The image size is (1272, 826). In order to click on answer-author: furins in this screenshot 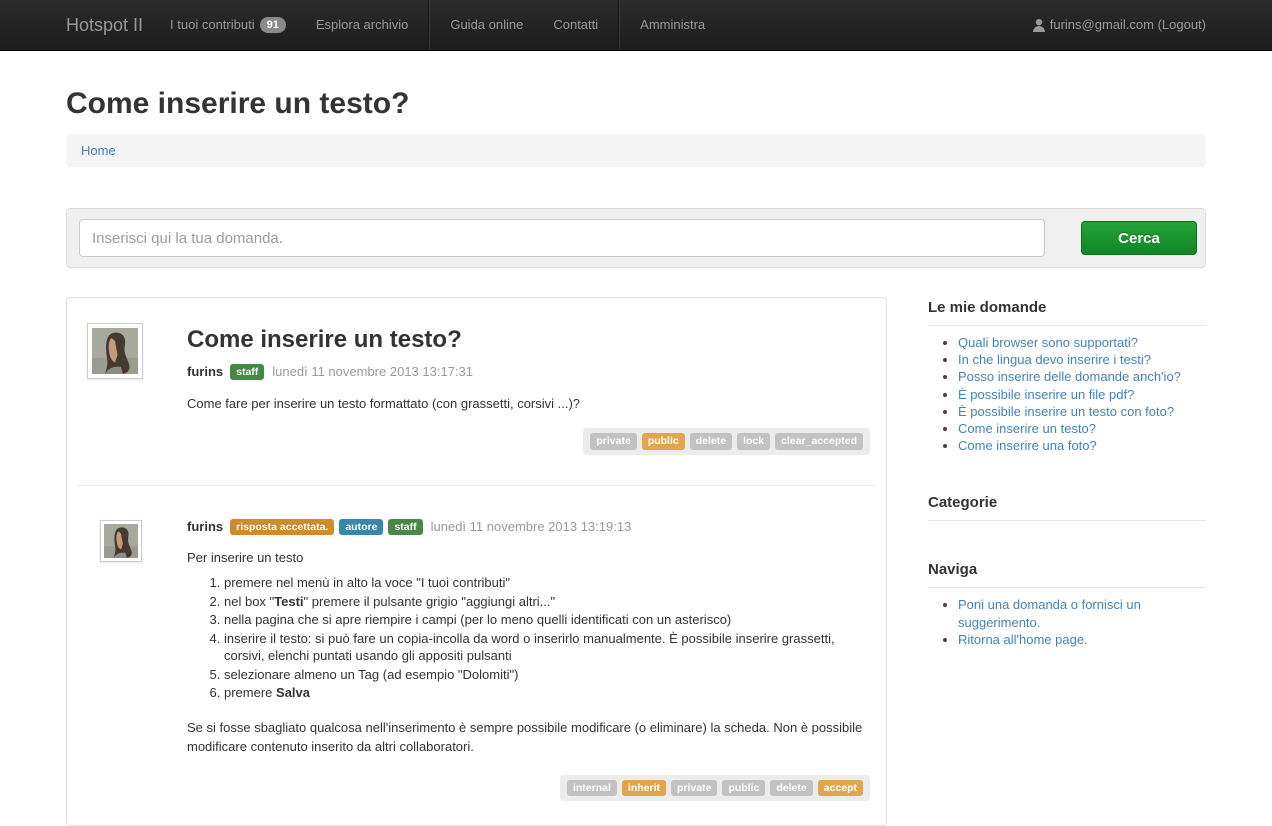, I will do `click(205, 526)`.